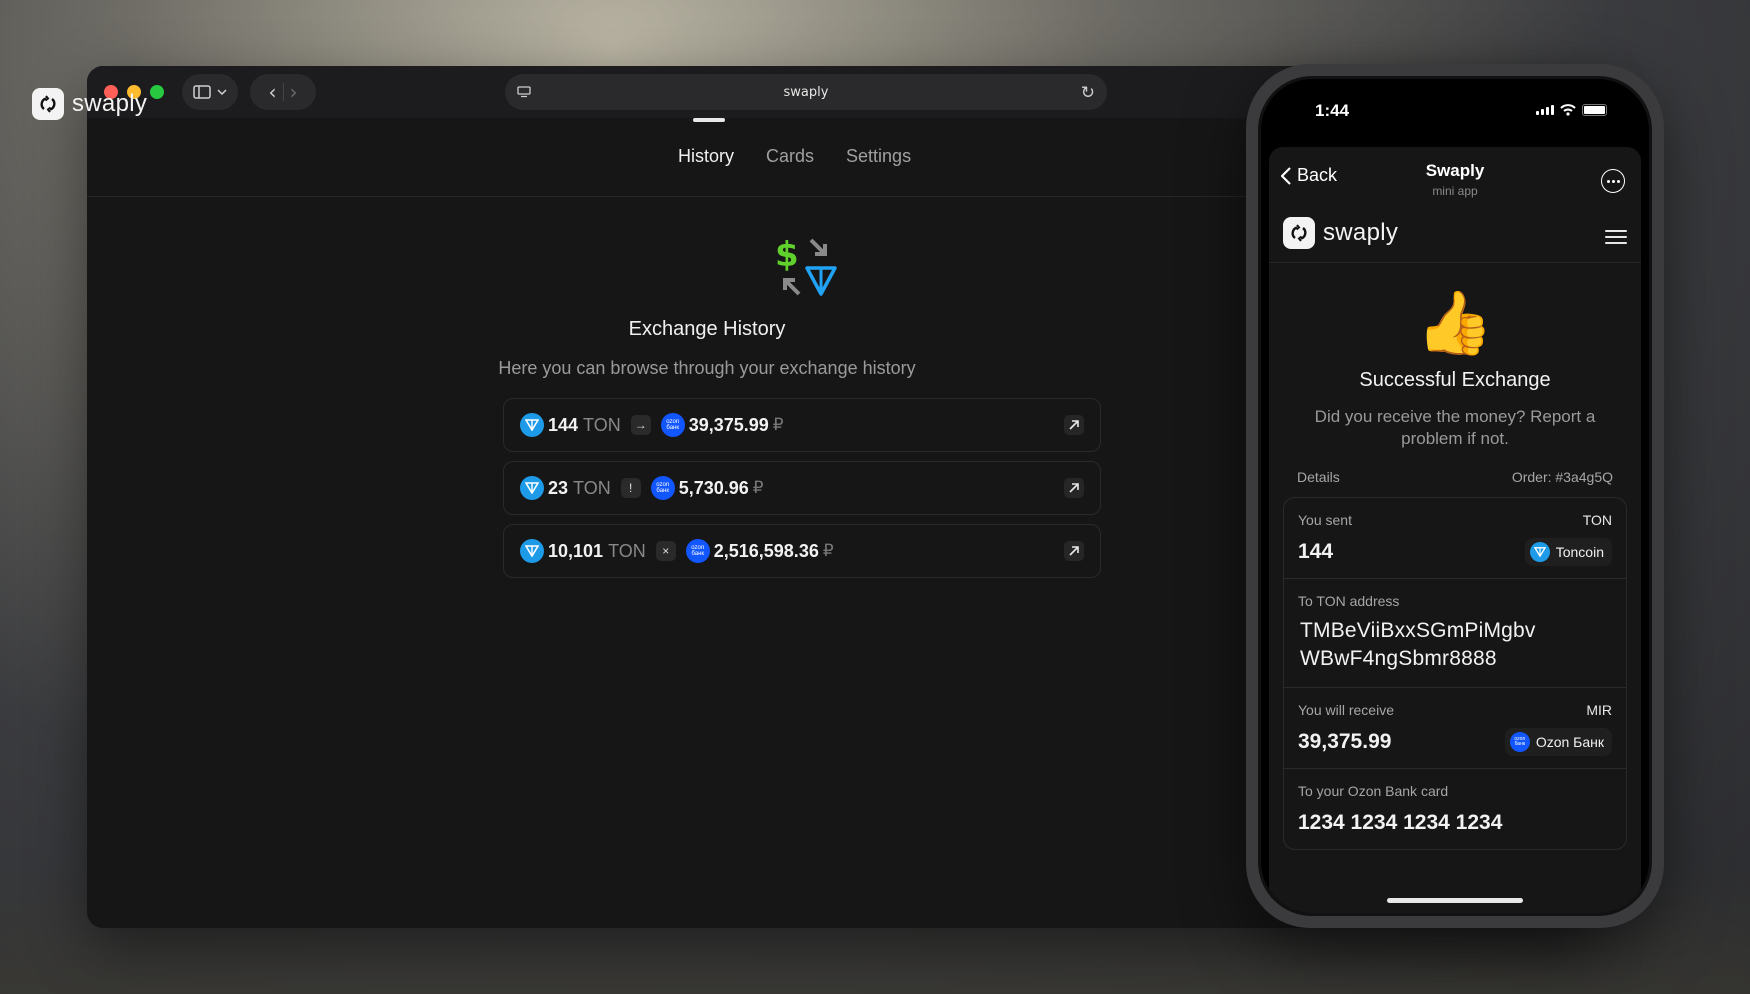 The image size is (1750, 994). Describe the element at coordinates (766, 550) in the screenshot. I see `received-amount: 2,516,598.36` at that location.